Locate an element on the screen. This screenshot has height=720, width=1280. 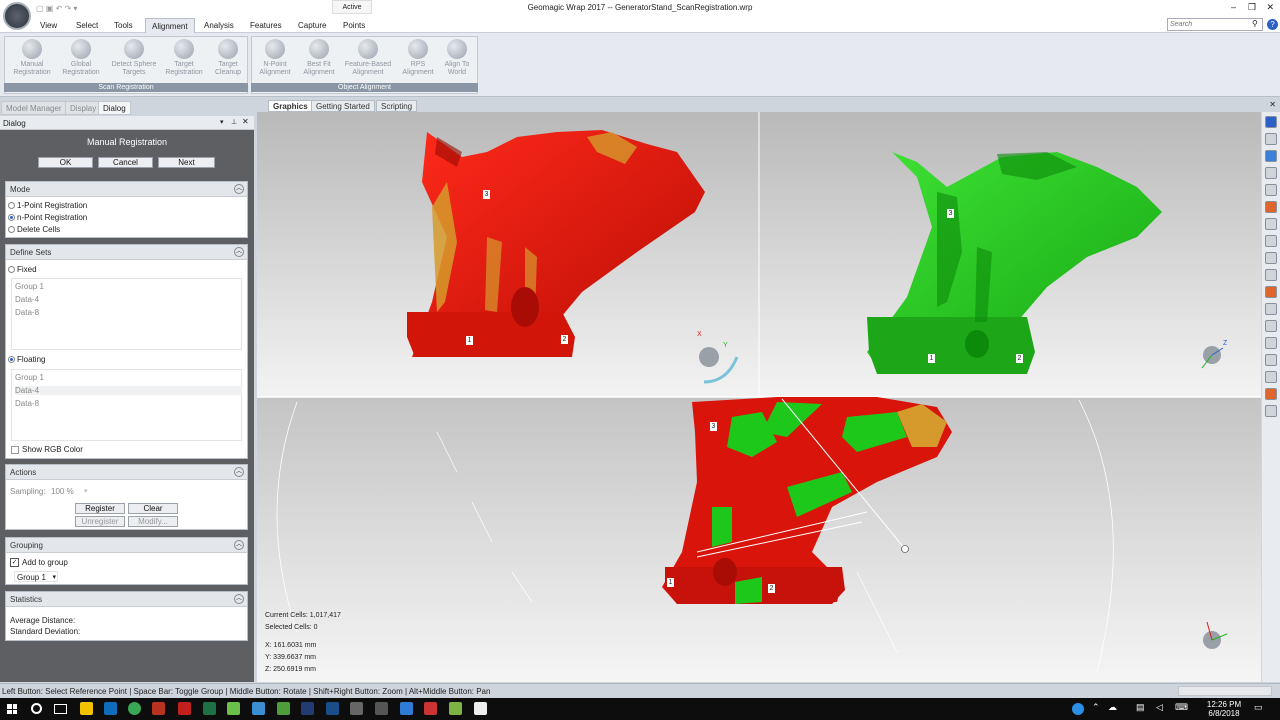
actions-header: Actions ︿ is located at coordinates (126, 472).